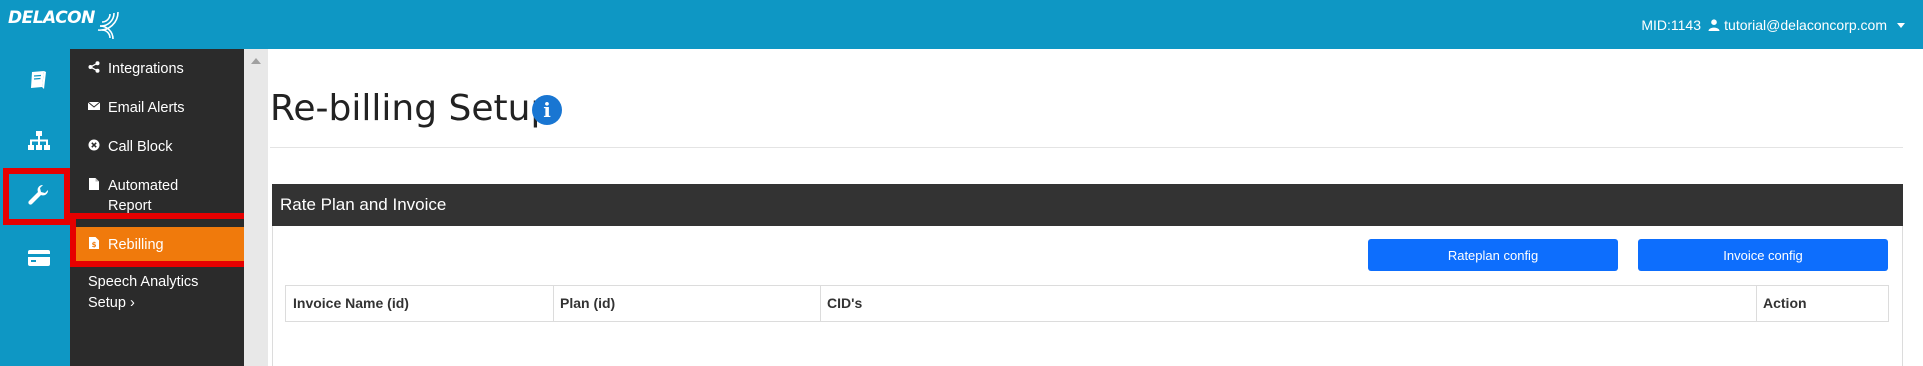 The width and height of the screenshot is (1923, 366). Describe the element at coordinates (256, 207) in the screenshot. I see `submenu-scrollbar` at that location.